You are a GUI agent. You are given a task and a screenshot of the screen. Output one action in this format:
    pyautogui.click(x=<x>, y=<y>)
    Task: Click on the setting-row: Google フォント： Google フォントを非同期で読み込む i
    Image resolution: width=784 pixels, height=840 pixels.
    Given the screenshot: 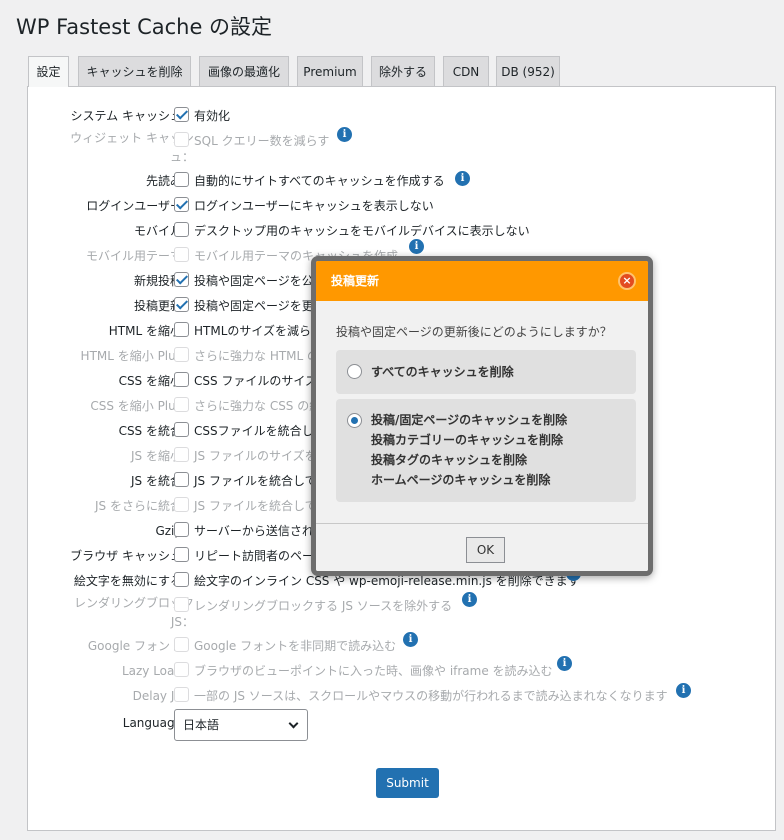 What is the action you would take?
    pyautogui.click(x=398, y=646)
    